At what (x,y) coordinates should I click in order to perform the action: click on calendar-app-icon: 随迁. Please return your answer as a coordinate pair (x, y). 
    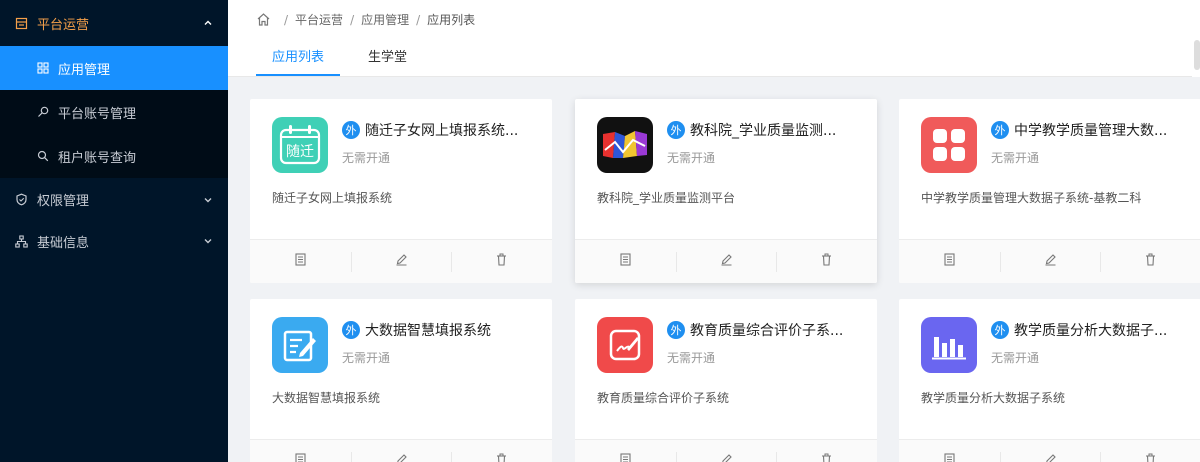
    Looking at the image, I should click on (300, 145).